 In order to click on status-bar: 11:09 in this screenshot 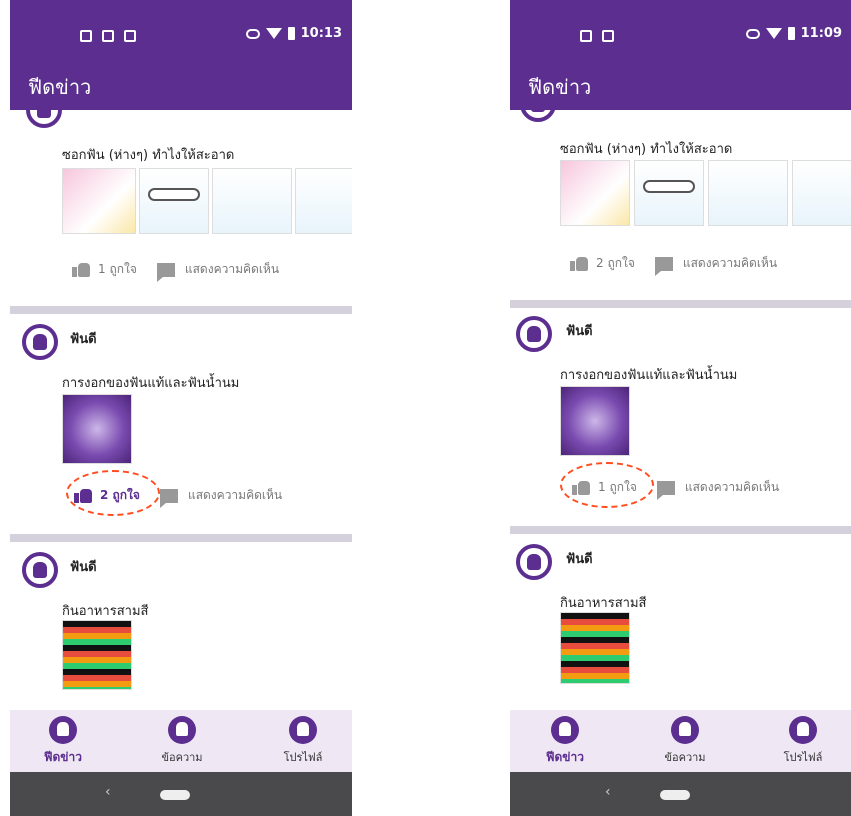, I will do `click(680, 30)`.